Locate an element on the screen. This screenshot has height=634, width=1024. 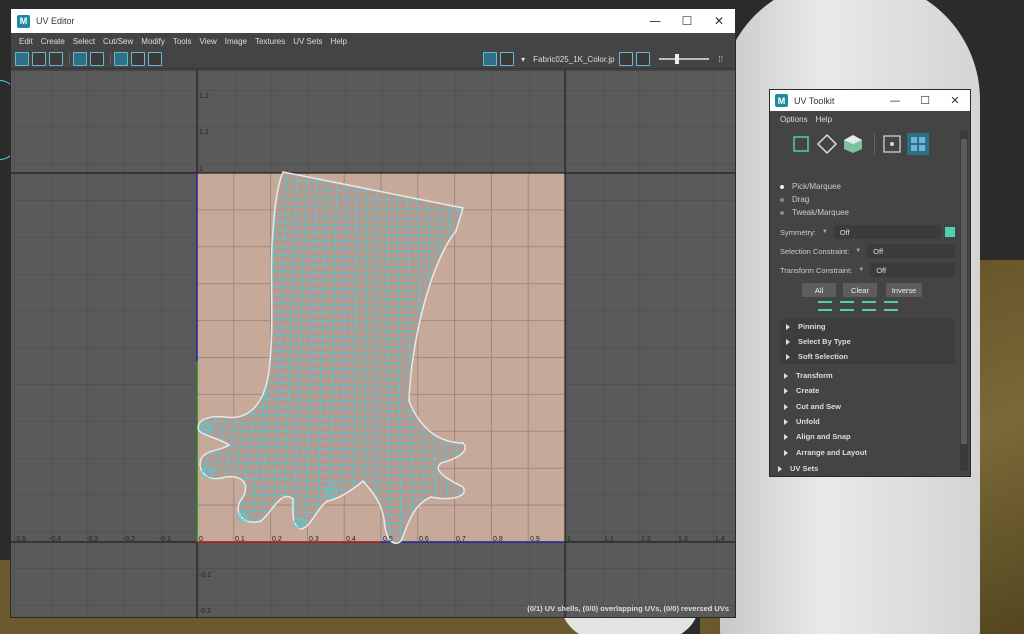
section-pinning: Pinning is located at coordinates (867, 326).